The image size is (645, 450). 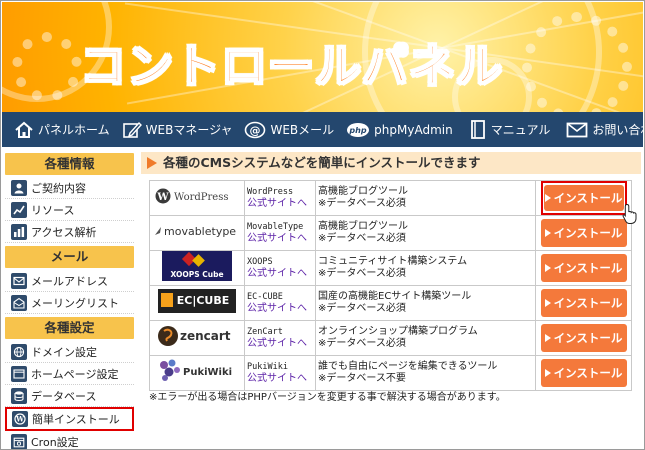 What do you see at coordinates (302, 130) in the screenshot?
I see `nav-label: WEBメール` at bounding box center [302, 130].